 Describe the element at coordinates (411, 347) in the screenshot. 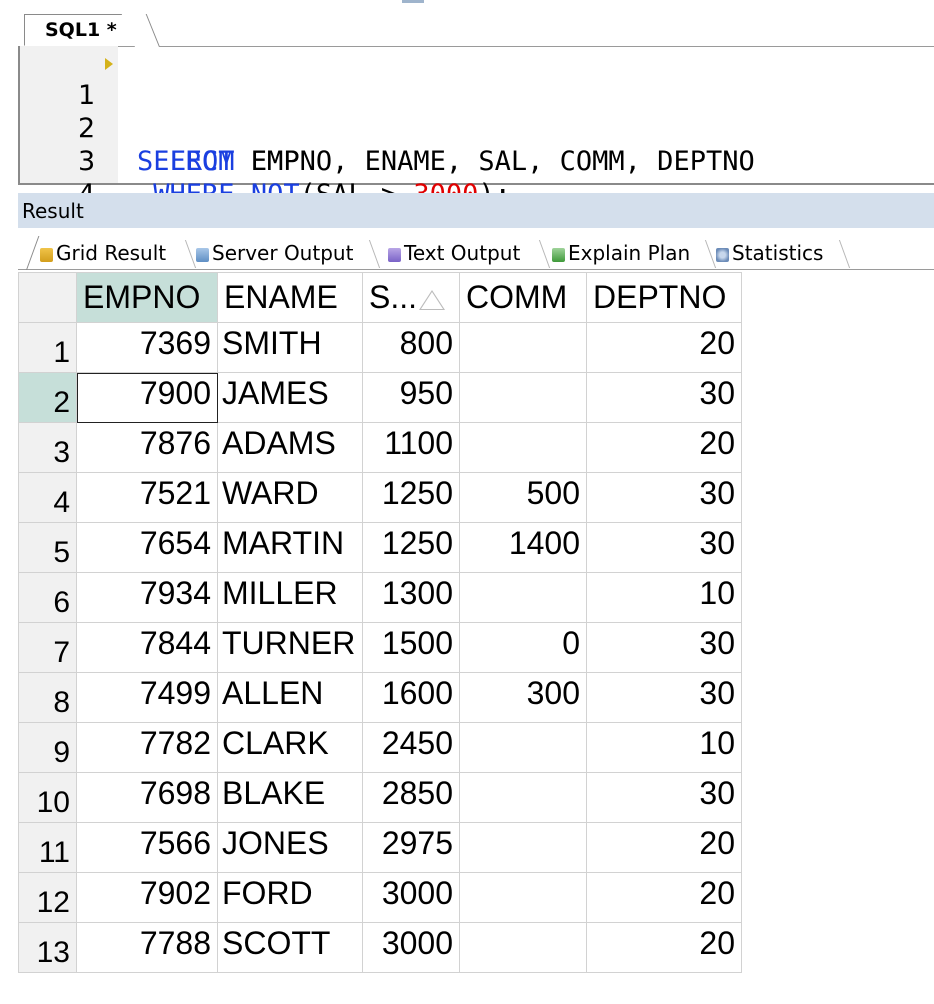

I see `cell-sal: 800` at that location.